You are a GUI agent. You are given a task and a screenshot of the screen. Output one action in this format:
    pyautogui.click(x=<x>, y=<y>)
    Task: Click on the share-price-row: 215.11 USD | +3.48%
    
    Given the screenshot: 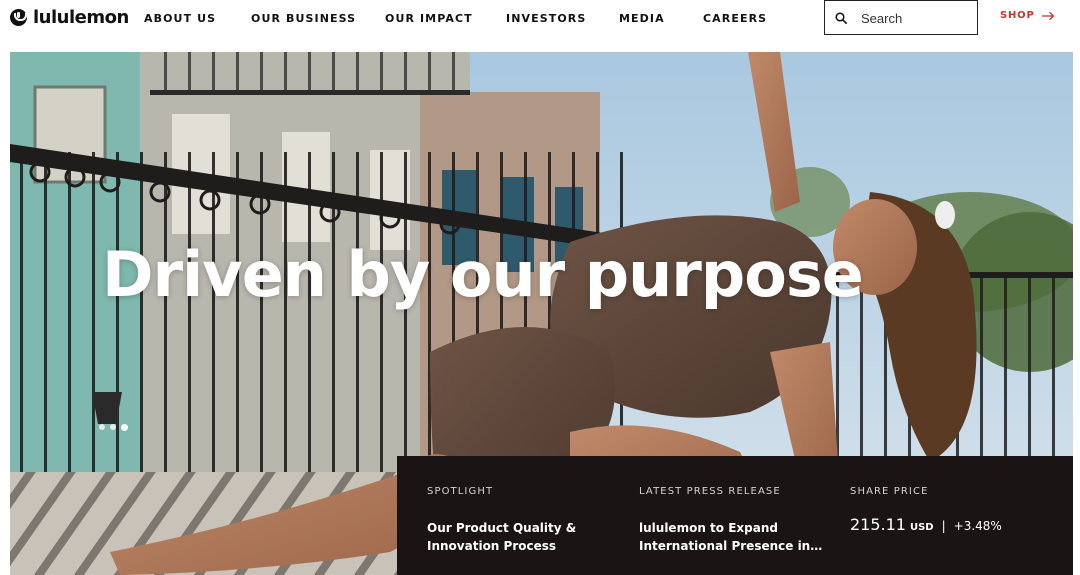 What is the action you would take?
    pyautogui.click(x=926, y=524)
    